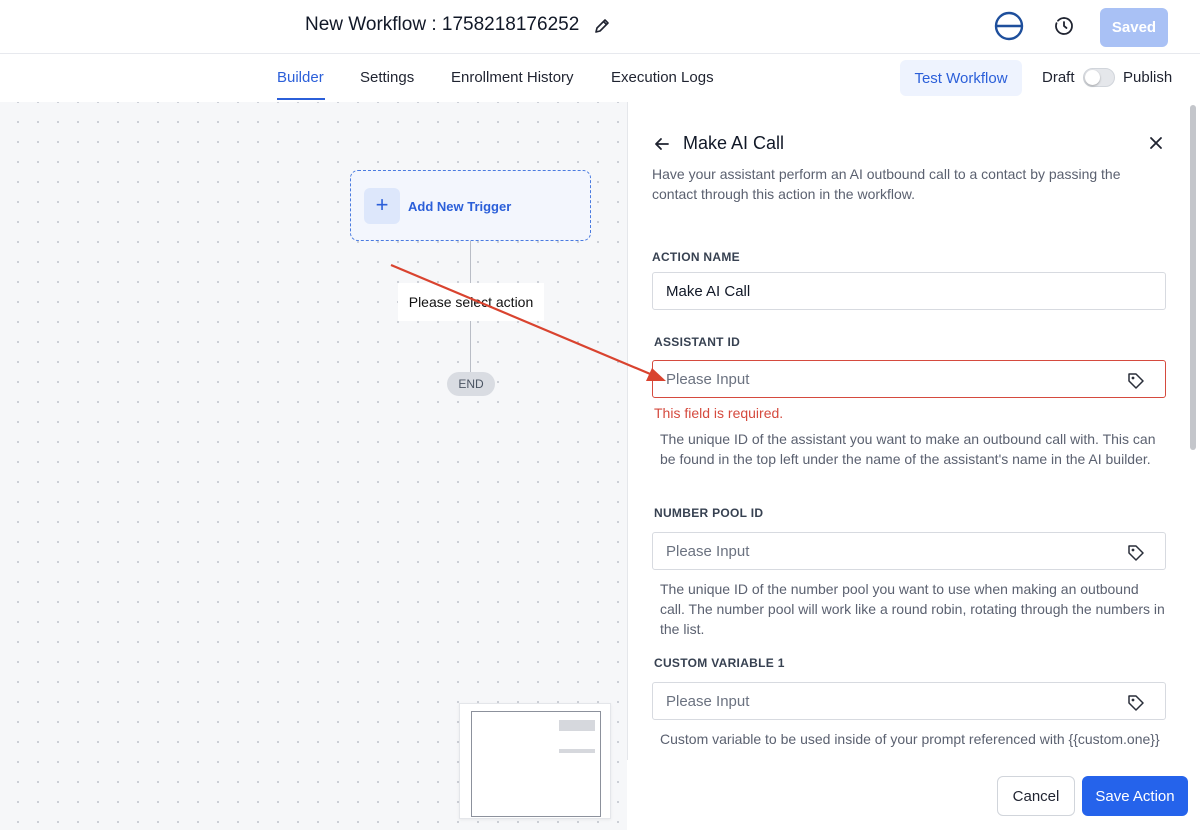 The height and width of the screenshot is (830, 1200). Describe the element at coordinates (1036, 796) in the screenshot. I see `cancel-button: Cancel` at that location.